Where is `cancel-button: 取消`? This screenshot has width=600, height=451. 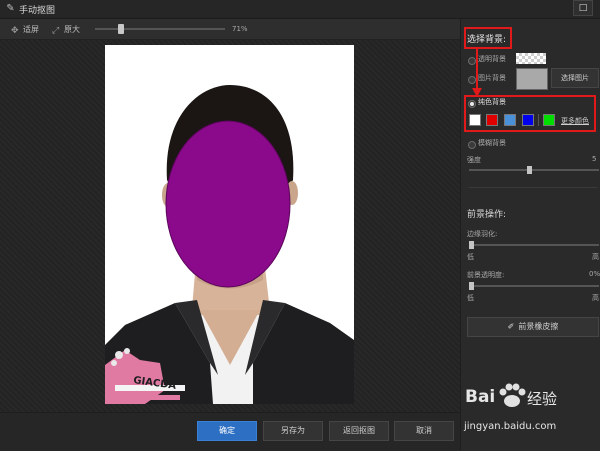
cancel-button: 取消 is located at coordinates (424, 431).